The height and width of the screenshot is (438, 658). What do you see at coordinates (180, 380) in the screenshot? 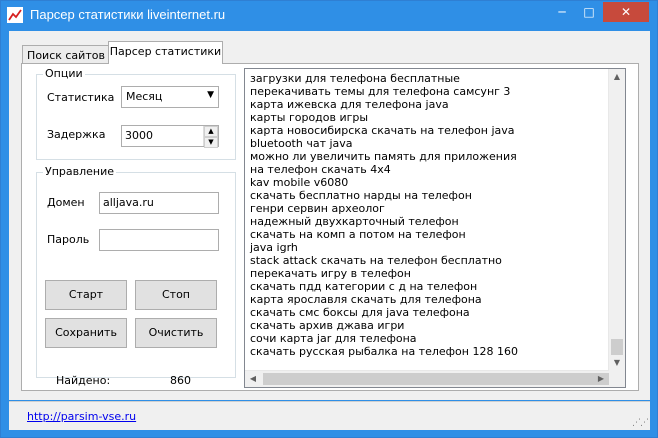
I see `found-count: 860` at bounding box center [180, 380].